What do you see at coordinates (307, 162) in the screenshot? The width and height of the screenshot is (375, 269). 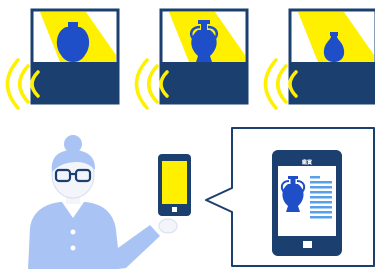 I see `screen-header-label: 鑑賞` at bounding box center [307, 162].